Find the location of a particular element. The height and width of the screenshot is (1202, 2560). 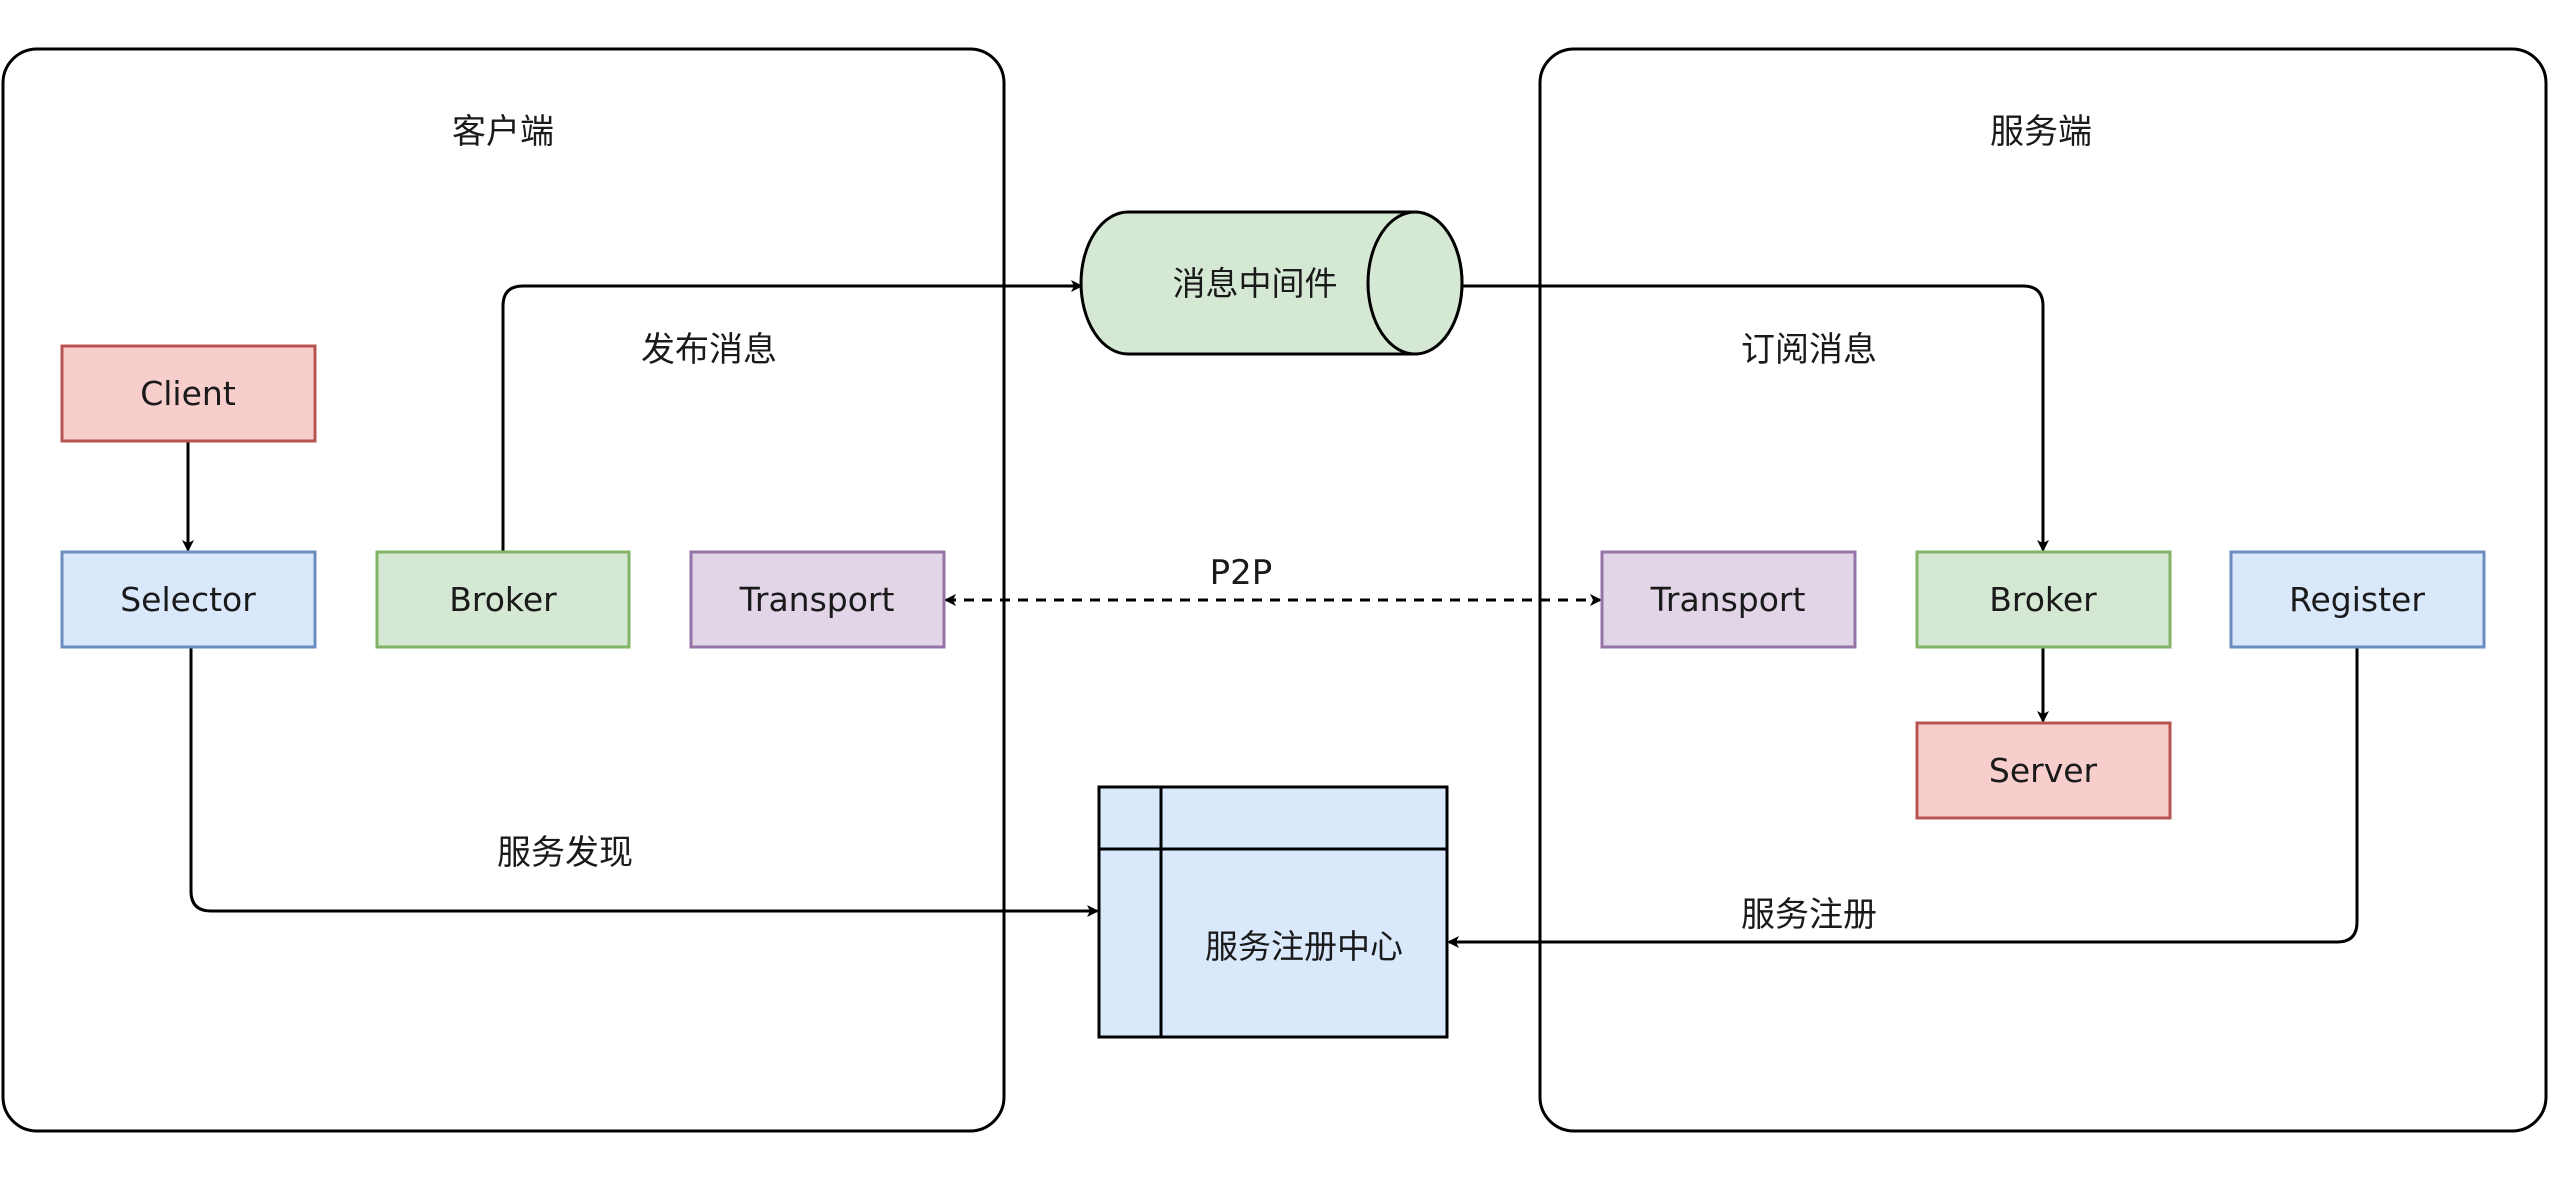

node-server-broker: Broker is located at coordinates (2043, 599).